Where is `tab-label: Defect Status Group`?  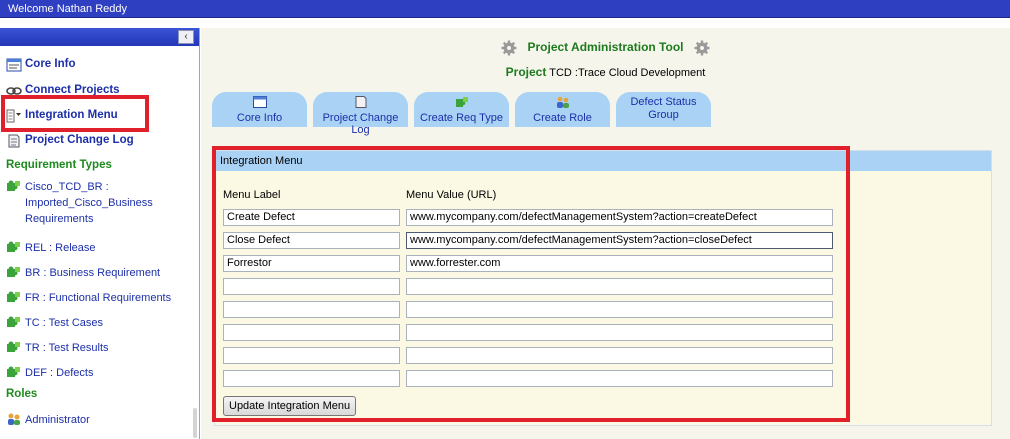 tab-label: Defect Status Group is located at coordinates (663, 108).